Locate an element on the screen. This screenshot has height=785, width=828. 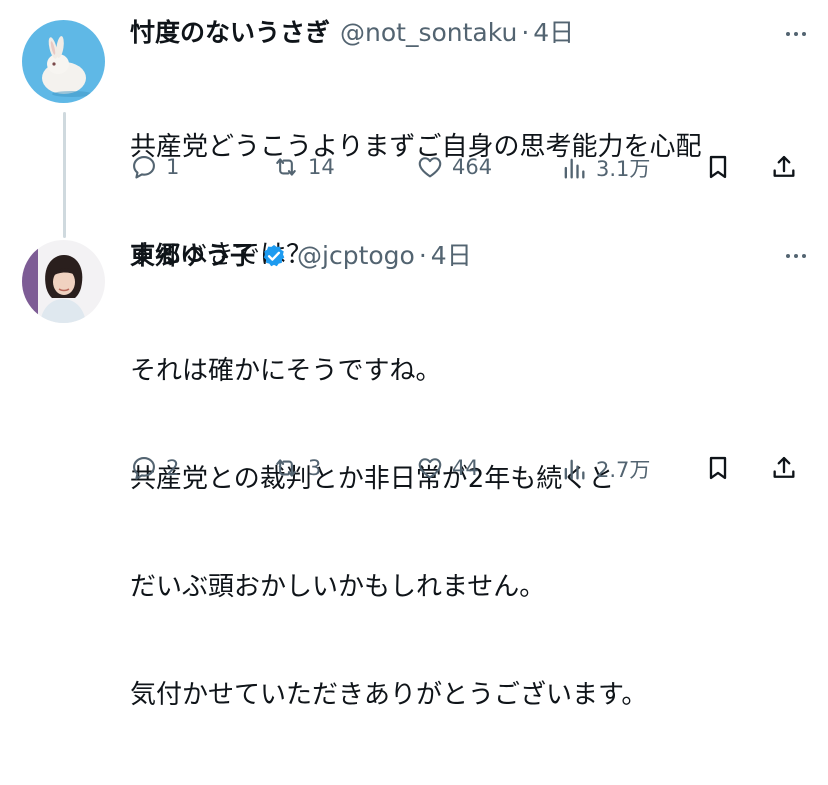
views-count: 3.1万 is located at coordinates (623, 169).